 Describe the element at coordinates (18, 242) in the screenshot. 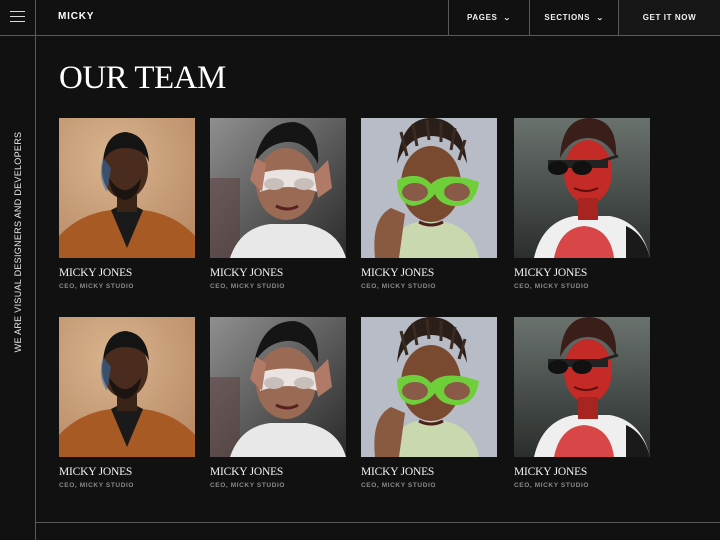

I see `sidebar-tagline: WE ARE VISUAL DESIGNERS AND DEVELOPERS` at that location.